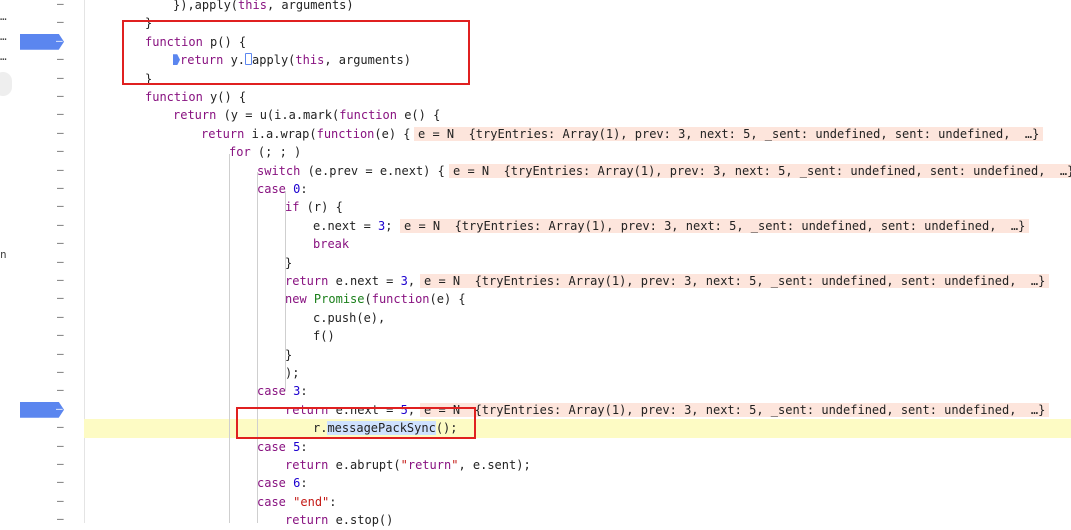 Image resolution: width=1071 pixels, height=530 pixels. I want to click on code-text: f(), so click(324, 336).